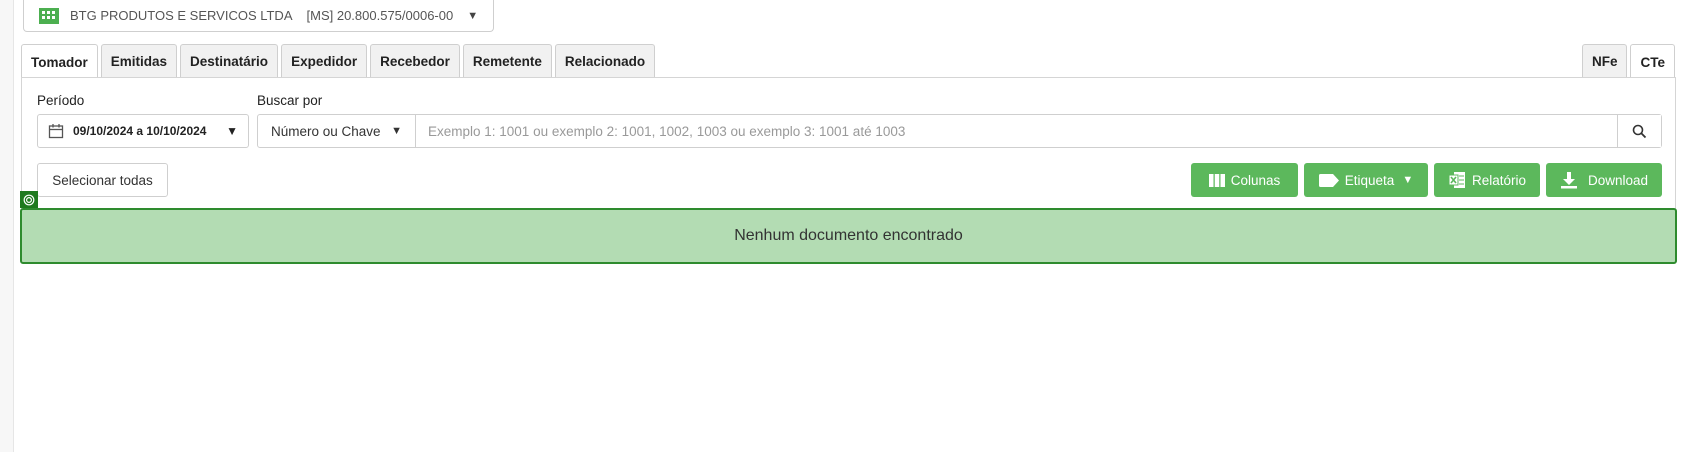 The height and width of the screenshot is (452, 1684). What do you see at coordinates (56, 131) in the screenshot?
I see `calendar-icon` at bounding box center [56, 131].